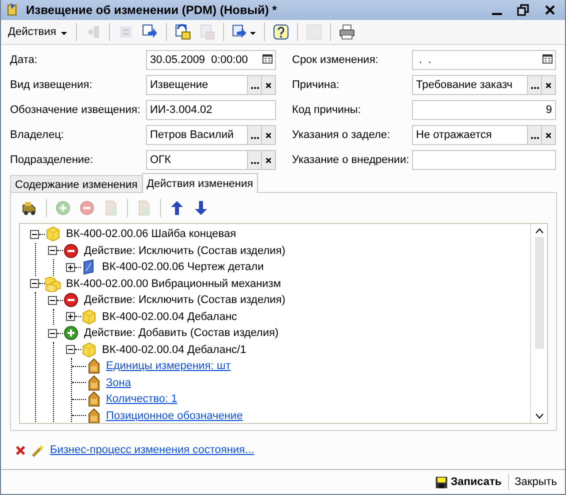 Image resolution: width=566 pixels, height=495 pixels. What do you see at coordinates (200, 183) in the screenshot?
I see `tab: Действия изменения` at bounding box center [200, 183].